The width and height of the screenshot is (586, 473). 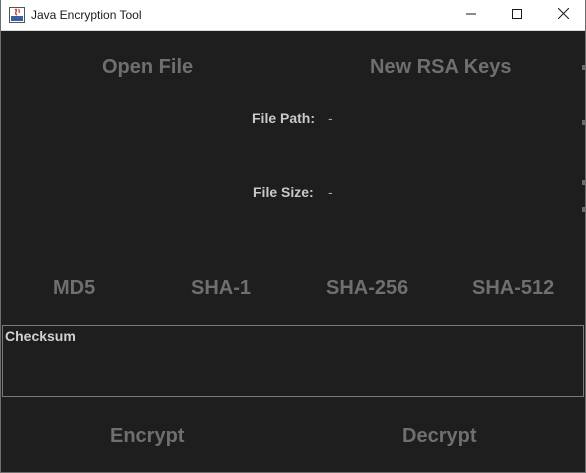 What do you see at coordinates (17, 15) in the screenshot?
I see `java-app-icon` at bounding box center [17, 15].